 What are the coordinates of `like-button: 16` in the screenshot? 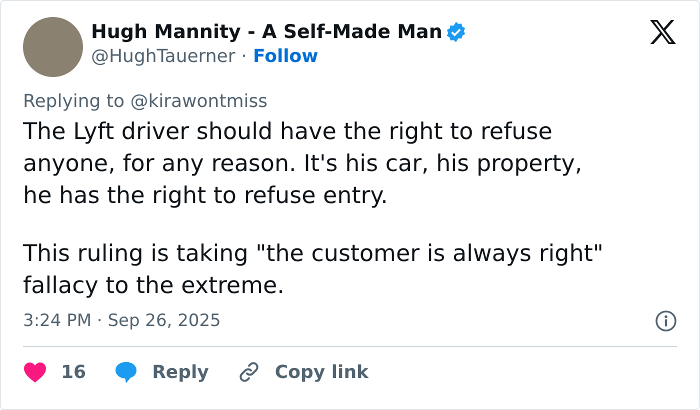 It's located at (54, 372).